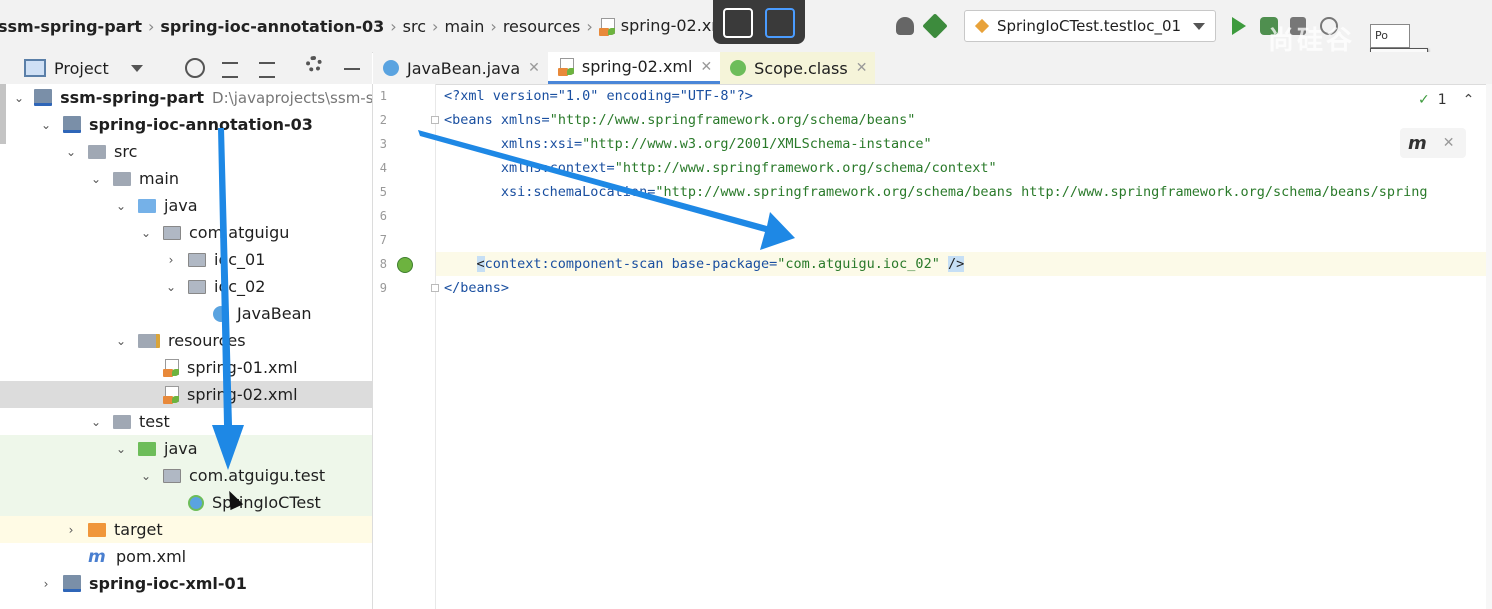 This screenshot has width=1492, height=609. What do you see at coordinates (186, 313) in the screenshot?
I see `tree-item: JavaBean` at bounding box center [186, 313].